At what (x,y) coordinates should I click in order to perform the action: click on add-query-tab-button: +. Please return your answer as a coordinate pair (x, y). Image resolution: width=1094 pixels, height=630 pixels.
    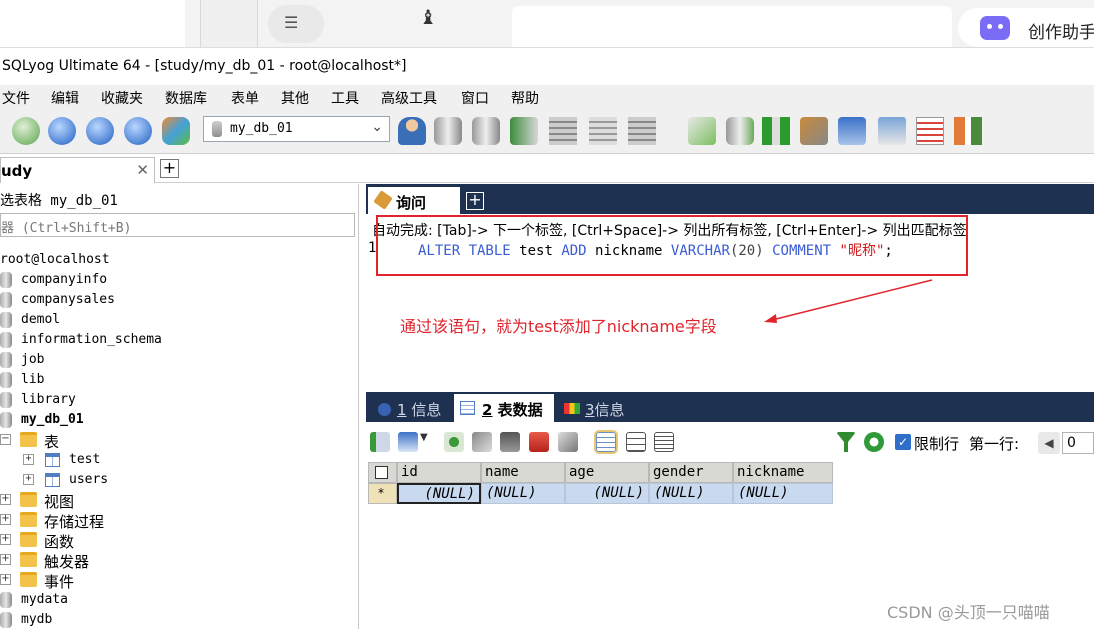
    Looking at the image, I should click on (475, 201).